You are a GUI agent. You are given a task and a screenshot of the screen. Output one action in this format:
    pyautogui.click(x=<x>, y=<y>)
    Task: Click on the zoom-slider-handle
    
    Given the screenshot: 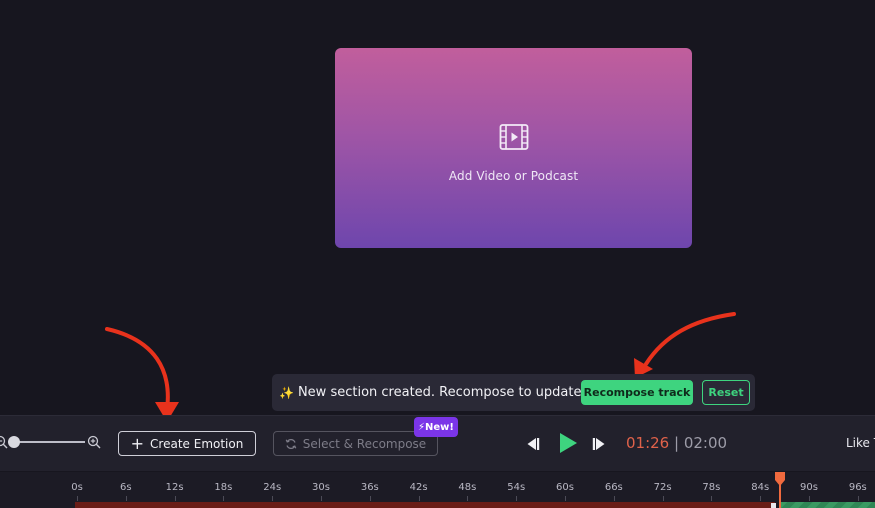 What is the action you would take?
    pyautogui.click(x=14, y=442)
    